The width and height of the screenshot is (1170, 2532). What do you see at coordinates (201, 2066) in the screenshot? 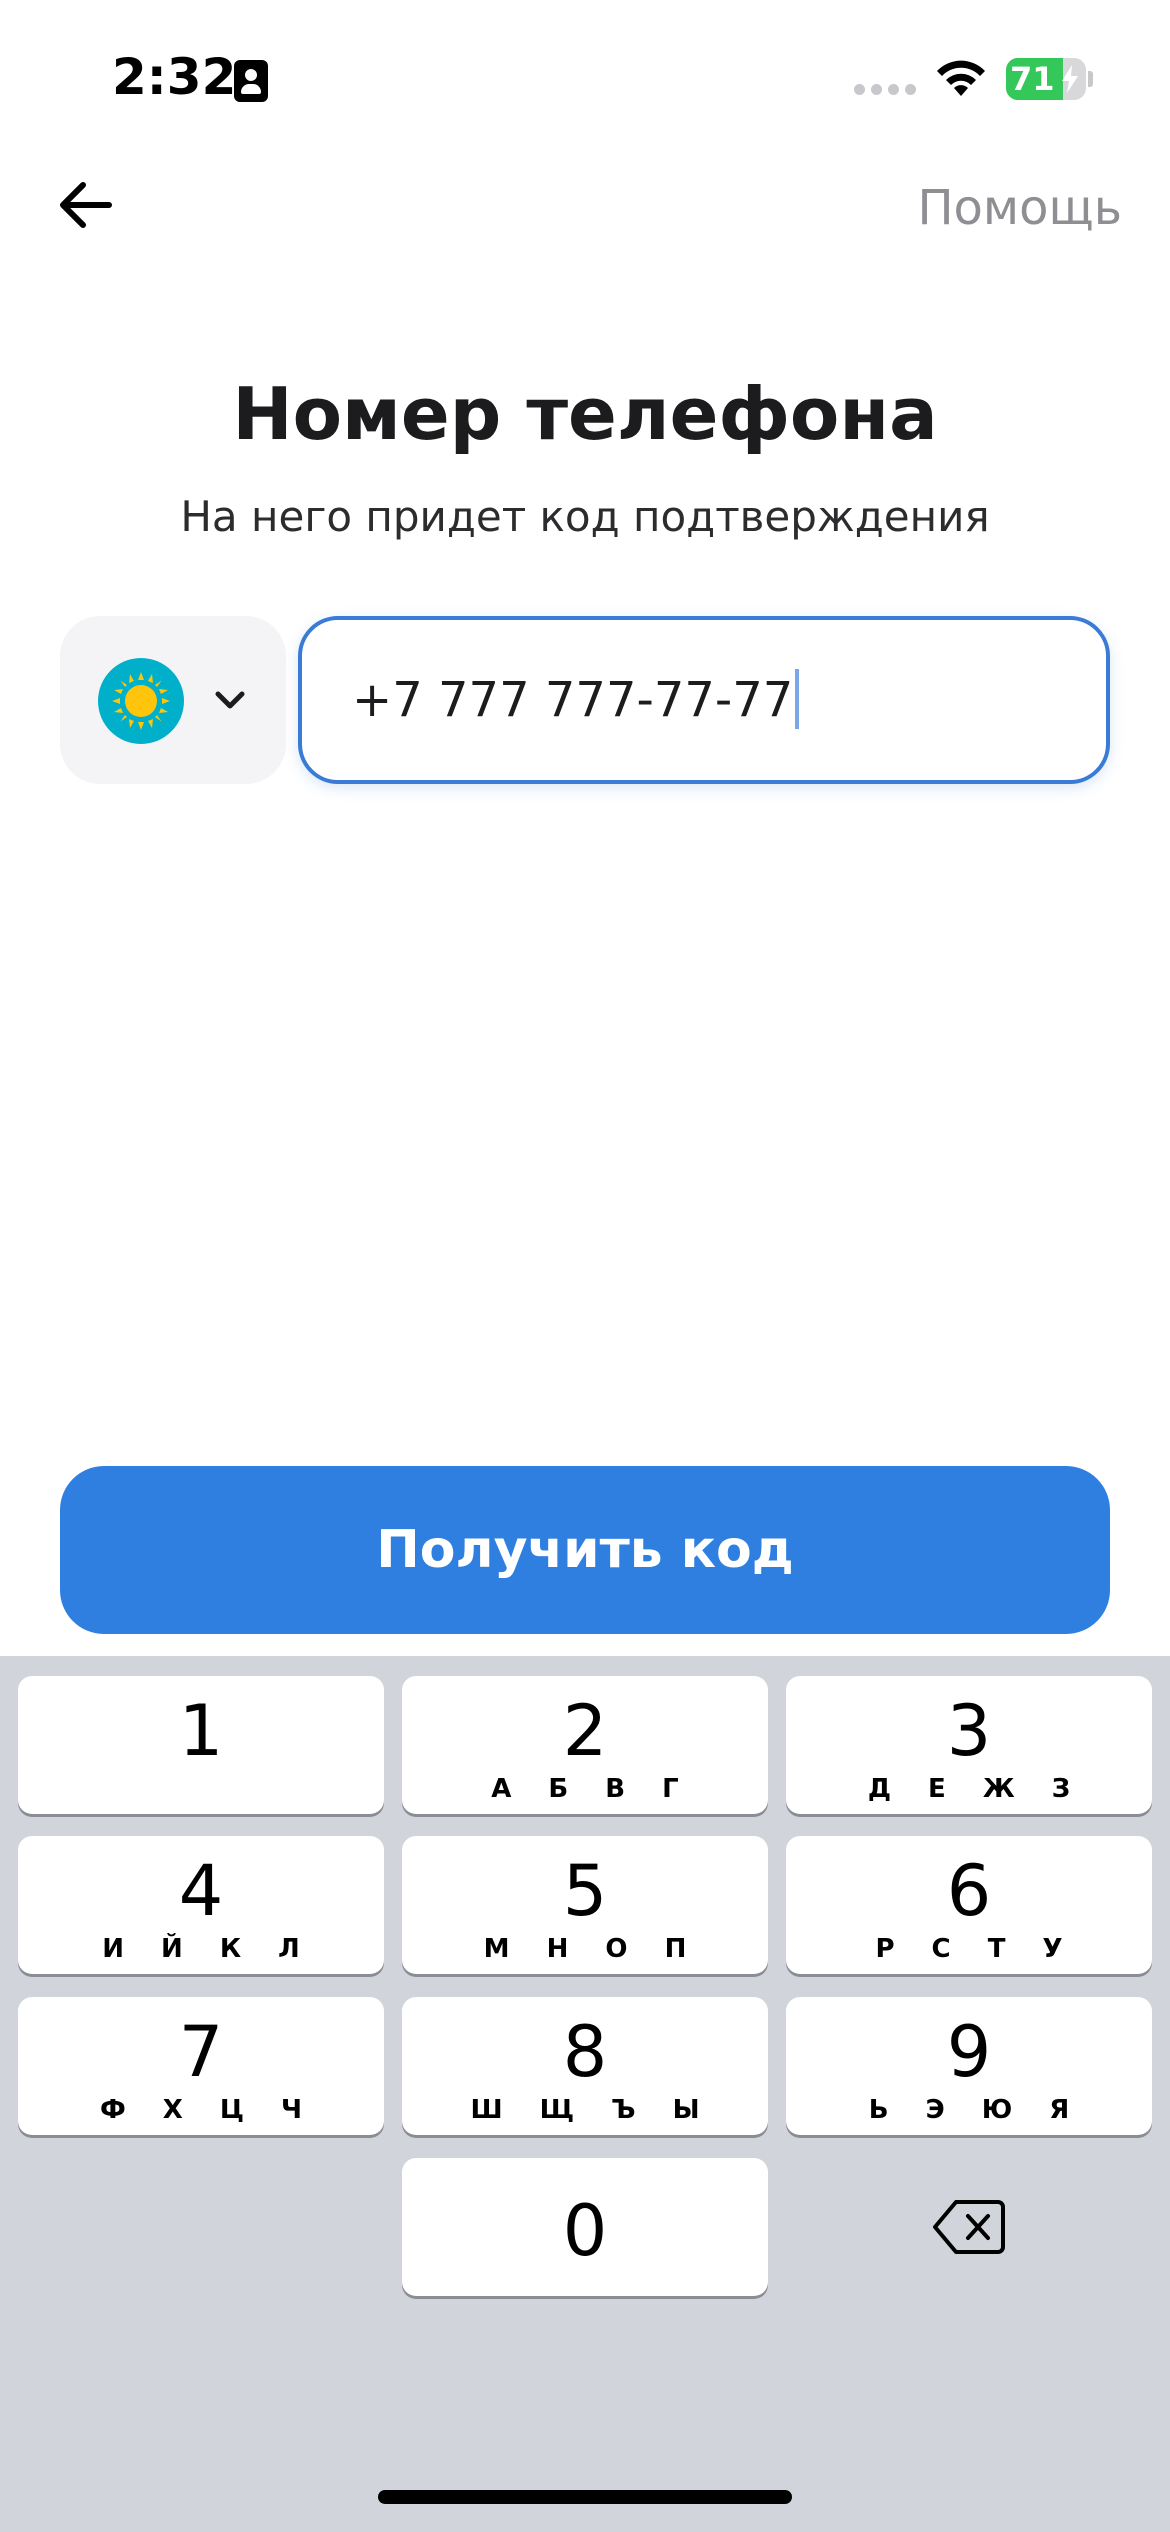
I see `keypad-key-7: 7 Ф Х Ц Ч` at bounding box center [201, 2066].